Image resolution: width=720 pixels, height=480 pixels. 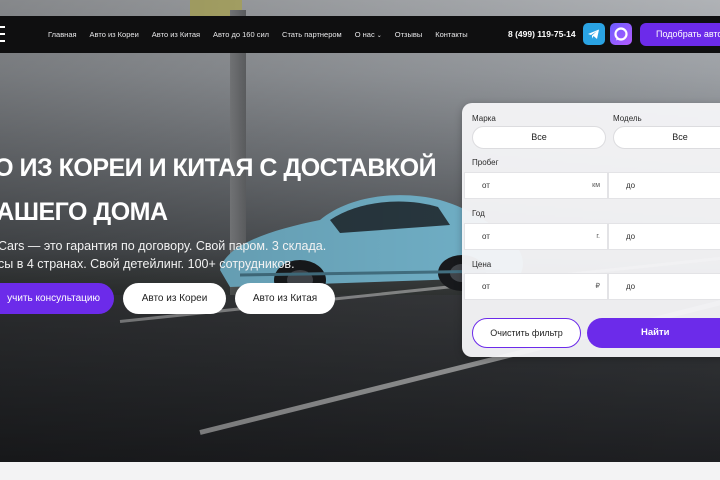 I want to click on mileage-from-placeholder: от, so click(x=486, y=185).